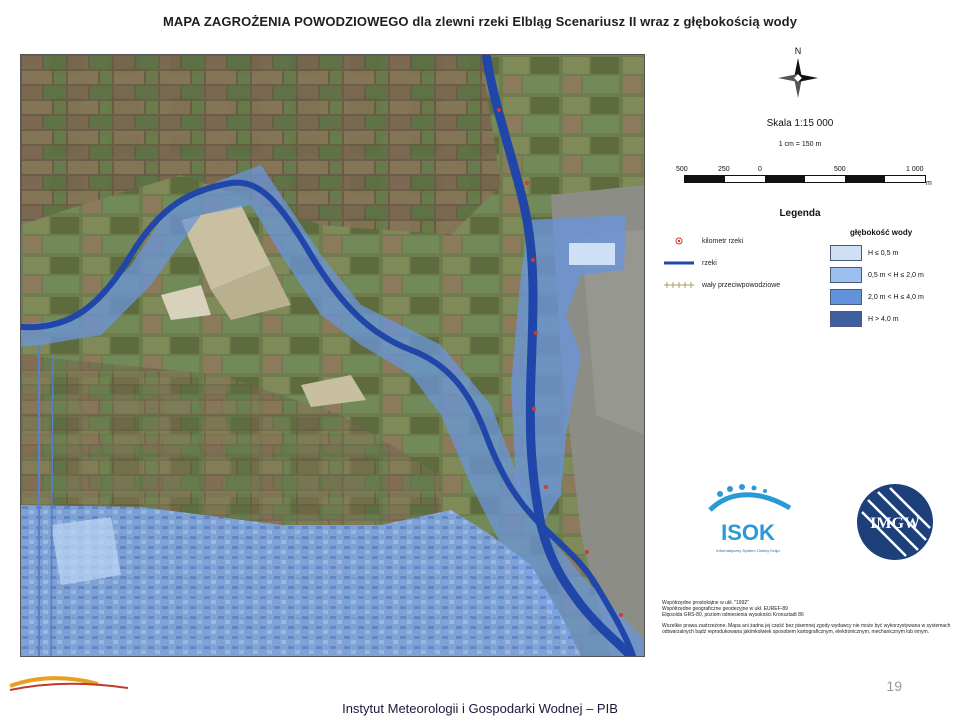  I want to click on levee-line-icon, so click(679, 285).